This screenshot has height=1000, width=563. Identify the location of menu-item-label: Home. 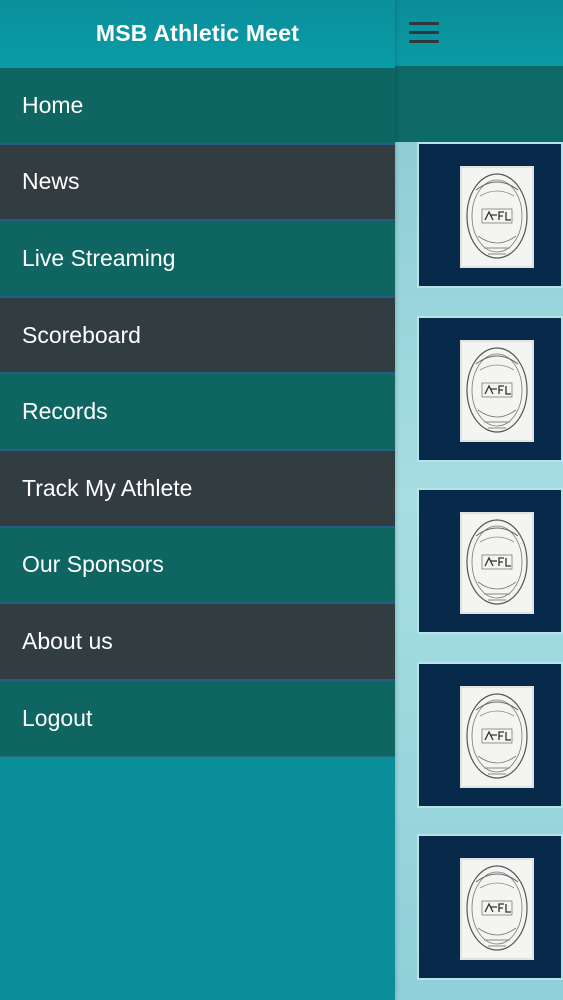
(53, 104).